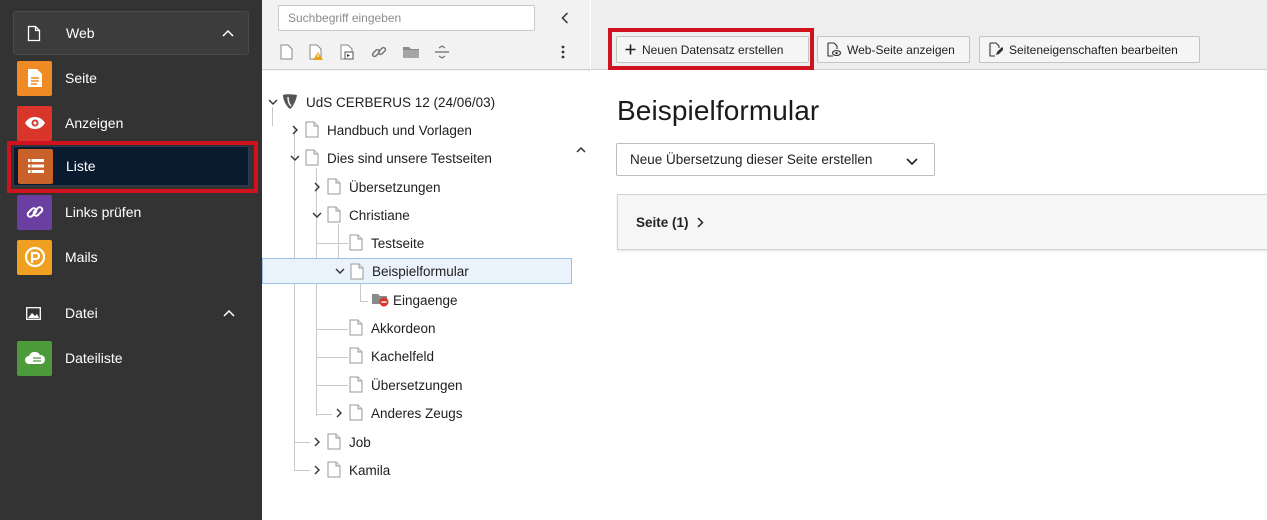 This screenshot has width=1267, height=520. Describe the element at coordinates (1093, 49) in the screenshot. I see `button-label: Seiteneigenschaften bearbeiten` at that location.